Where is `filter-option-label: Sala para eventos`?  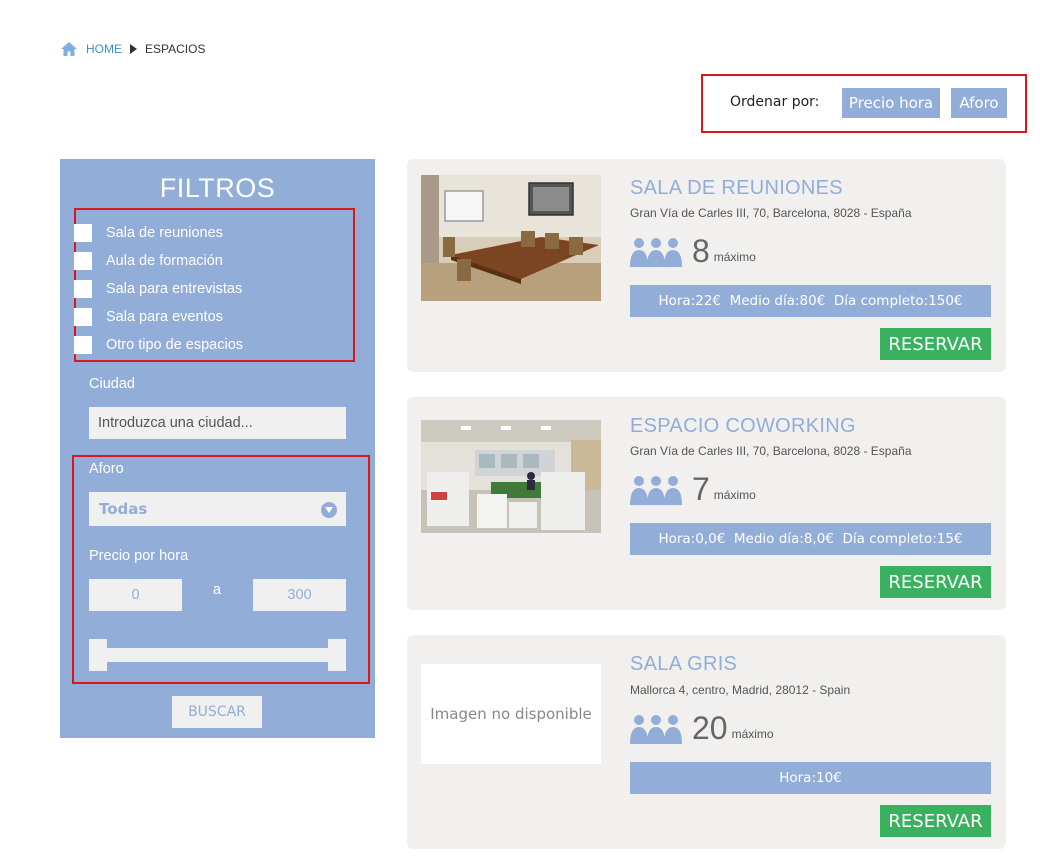 filter-option-label: Sala para eventos is located at coordinates (164, 317).